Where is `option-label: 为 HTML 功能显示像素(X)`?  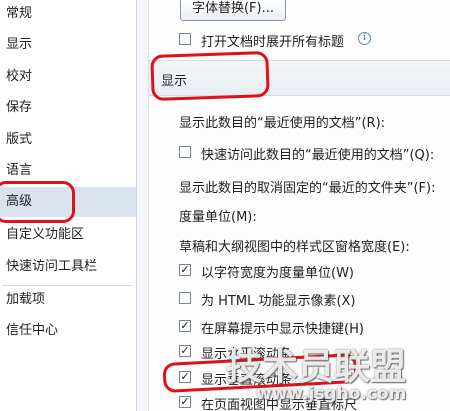 option-label: 为 HTML 功能显示像素(X) is located at coordinates (278, 301).